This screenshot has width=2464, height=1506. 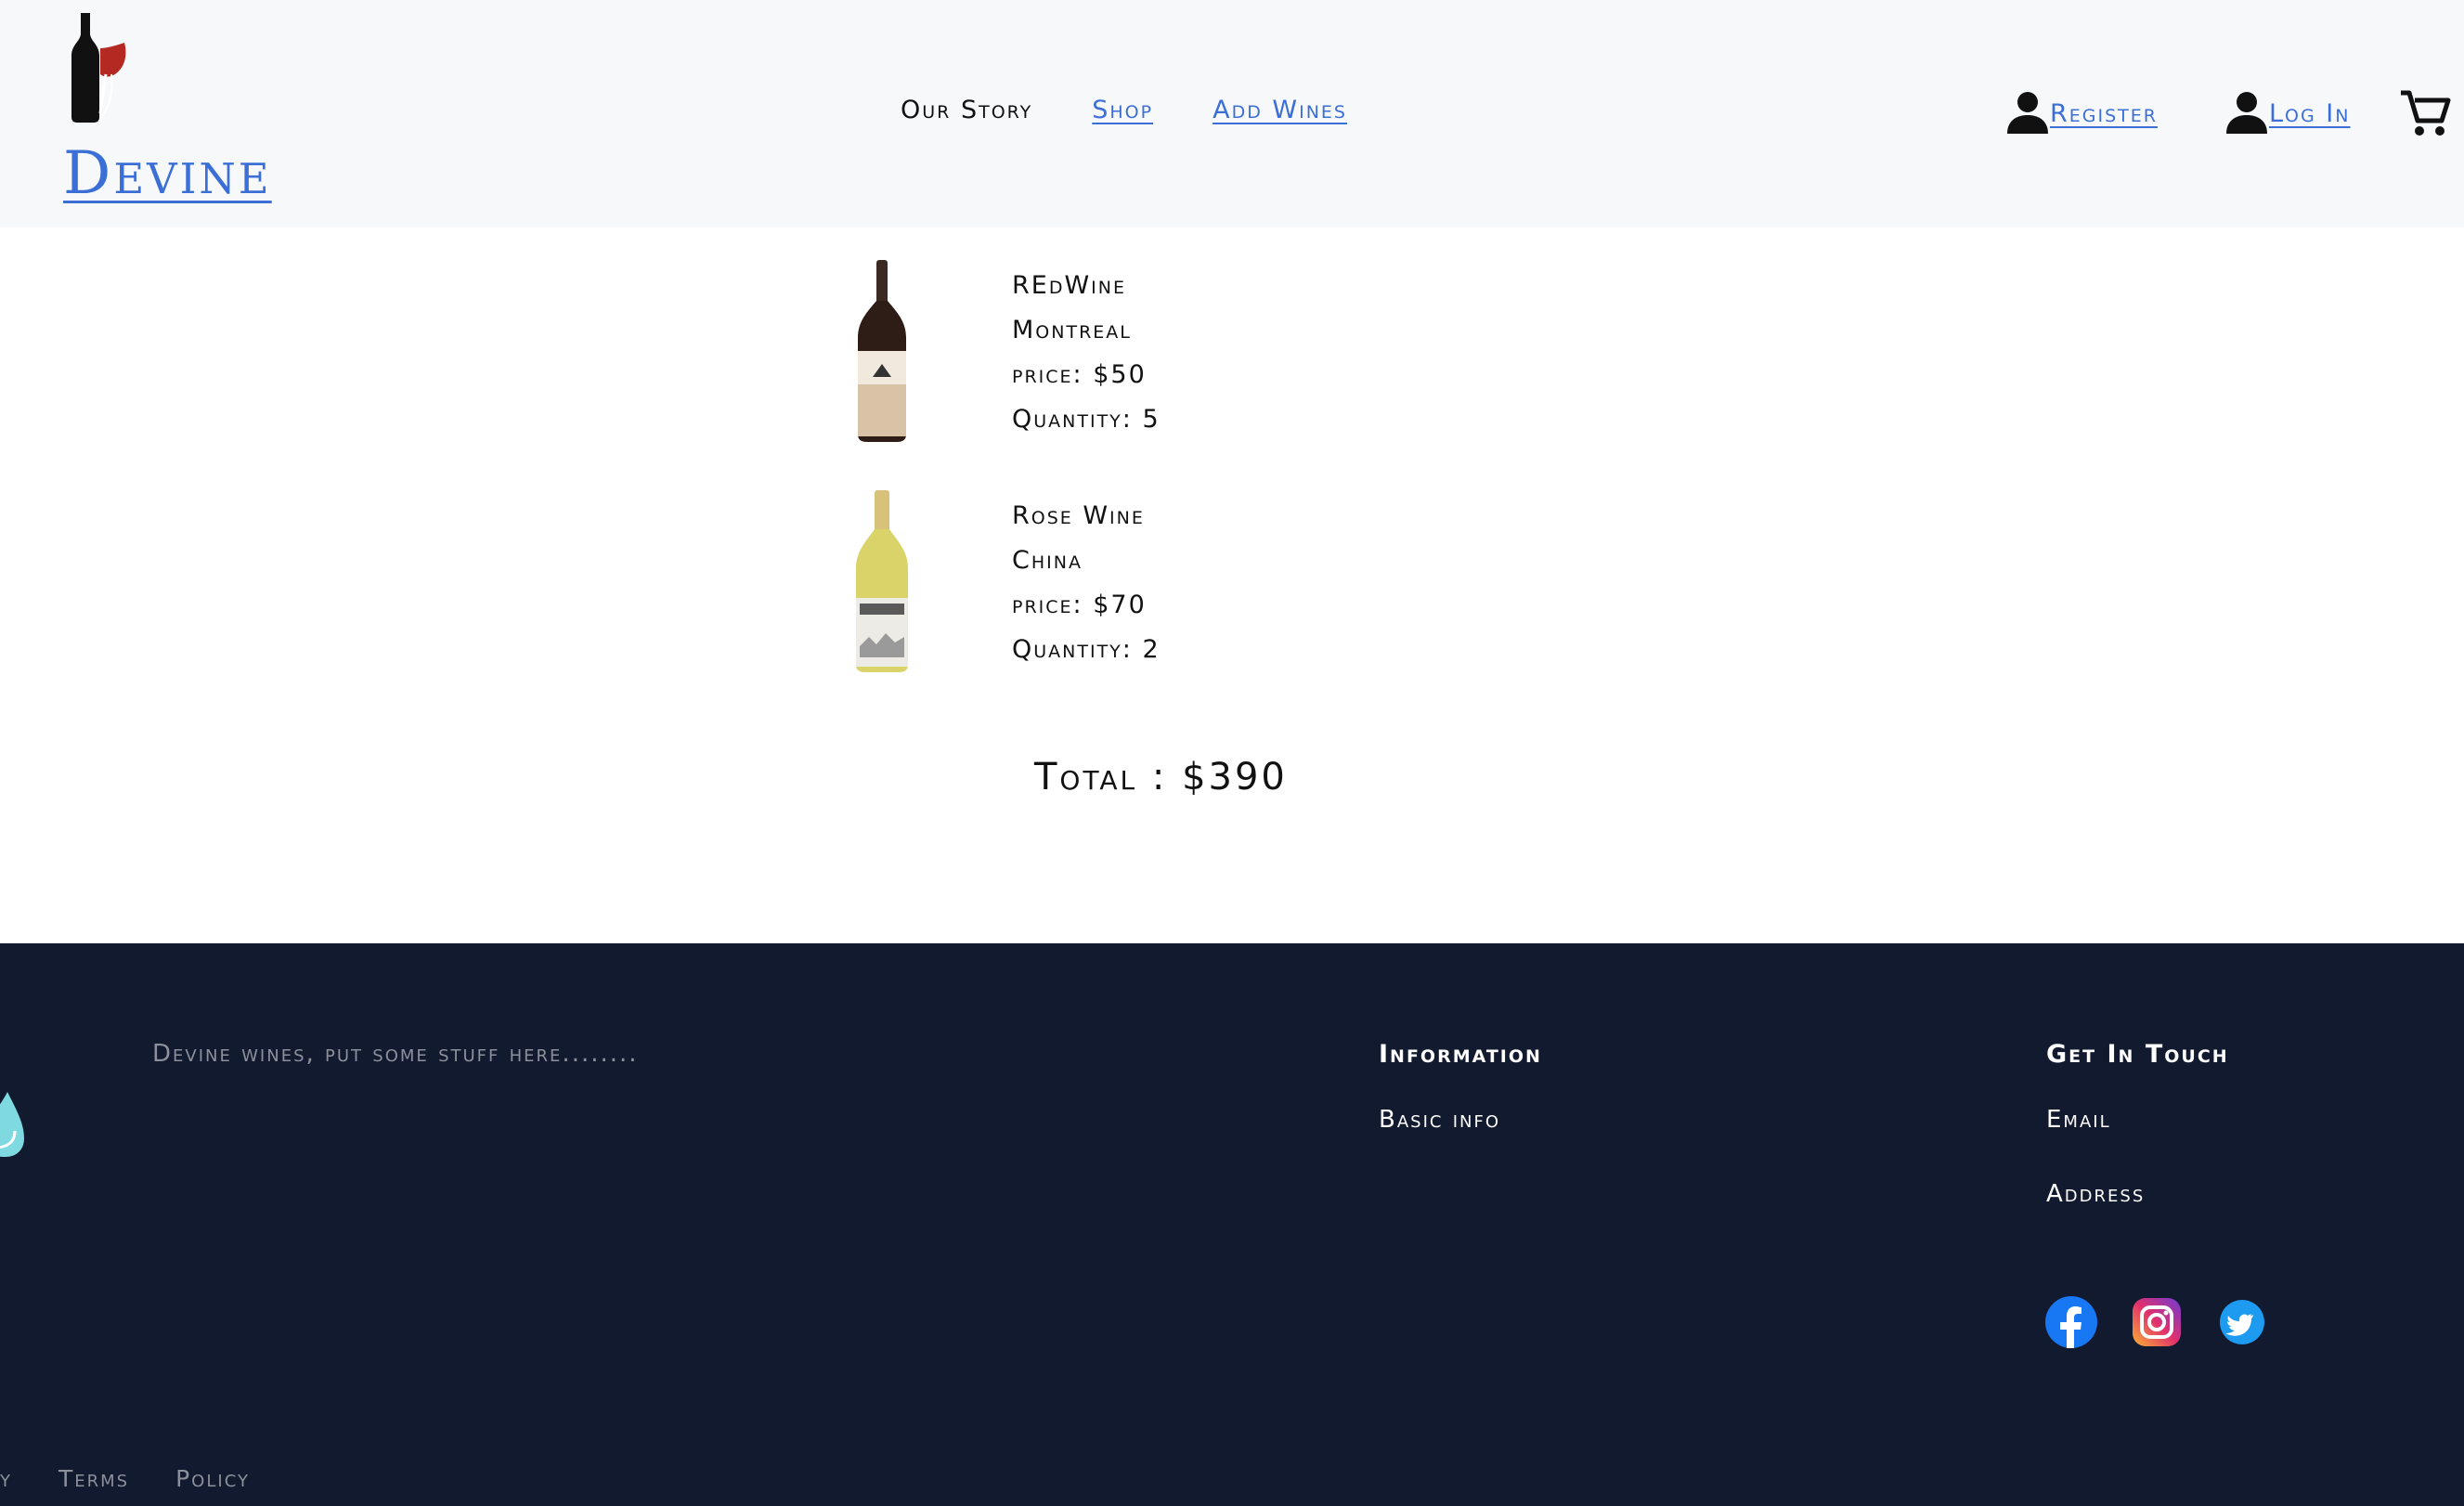 What do you see at coordinates (1086, 358) in the screenshot?
I see `item-info: REdWine Montreal price: $50 Quantity: 5` at bounding box center [1086, 358].